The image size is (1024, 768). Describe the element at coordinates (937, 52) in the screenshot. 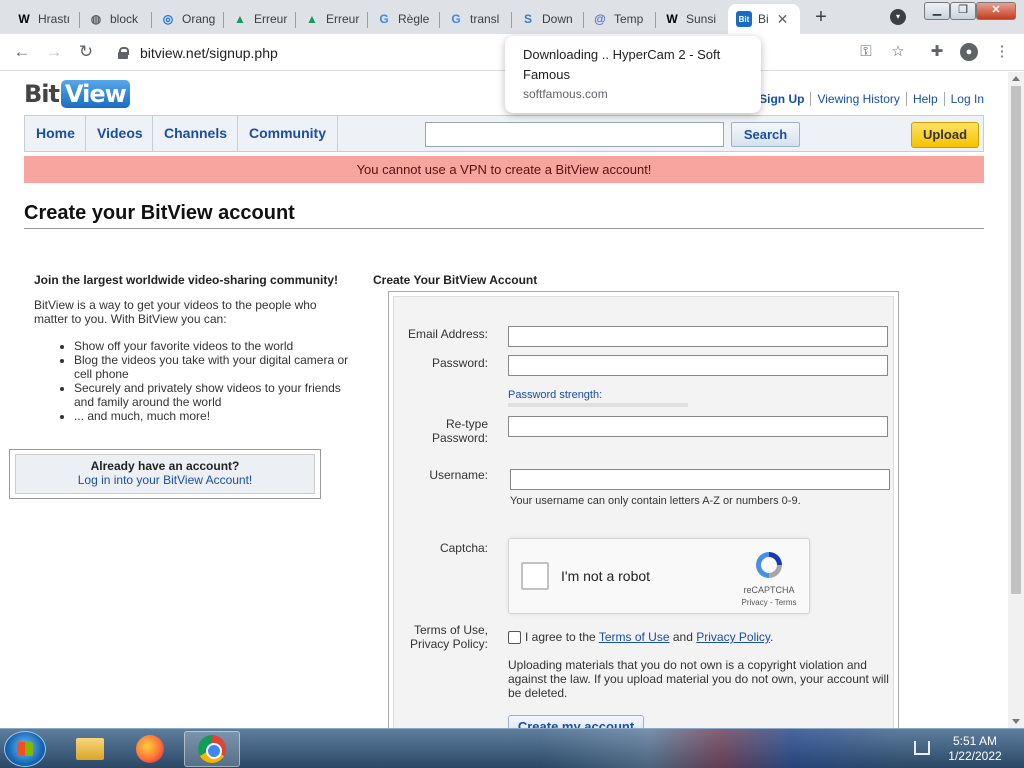

I see `extensions-puzzle-icon: ✚` at that location.